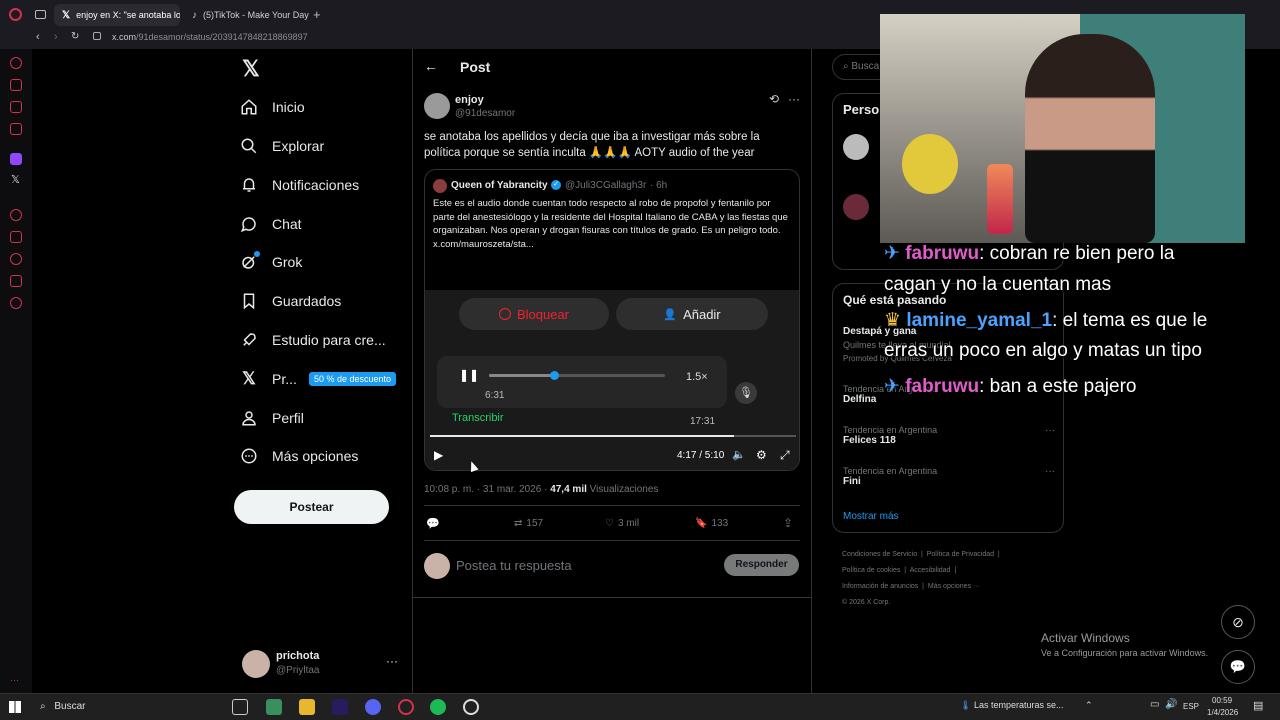 This screenshot has height=720, width=1280. What do you see at coordinates (871, 570) in the screenshot?
I see `footer-link: Política de cookies` at bounding box center [871, 570].